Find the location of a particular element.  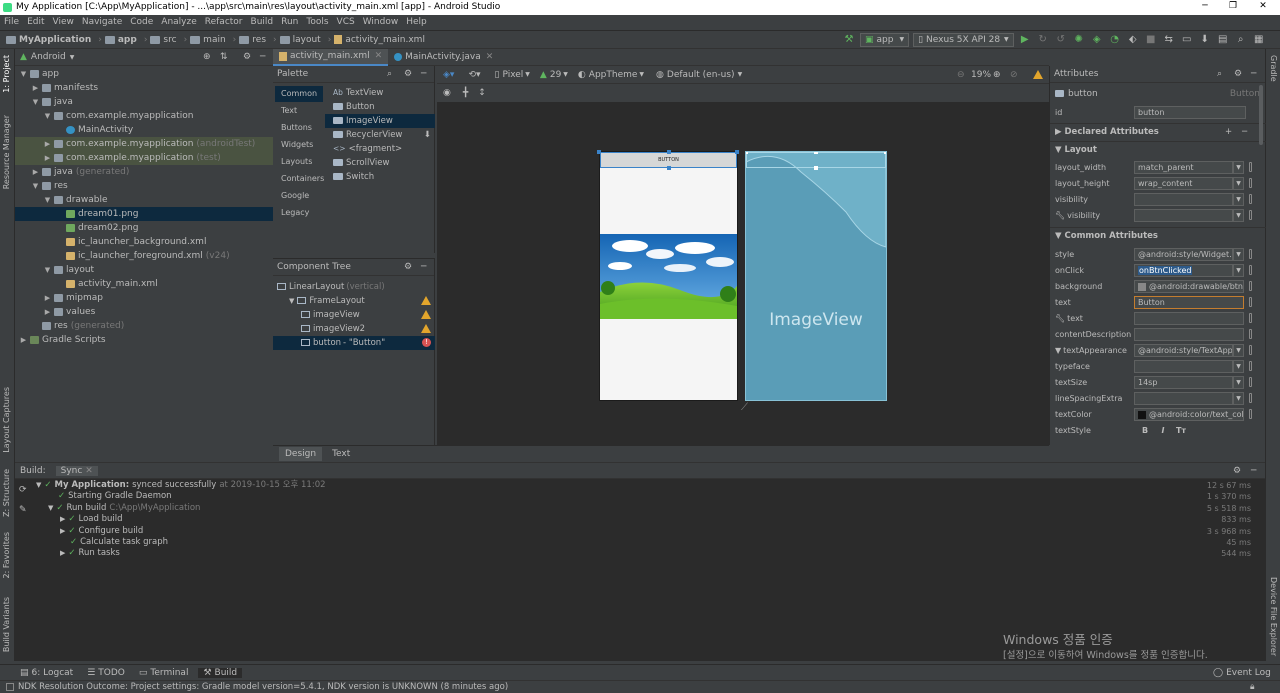

tool-tab-terminal: ▭ Terminal is located at coordinates (164, 673).